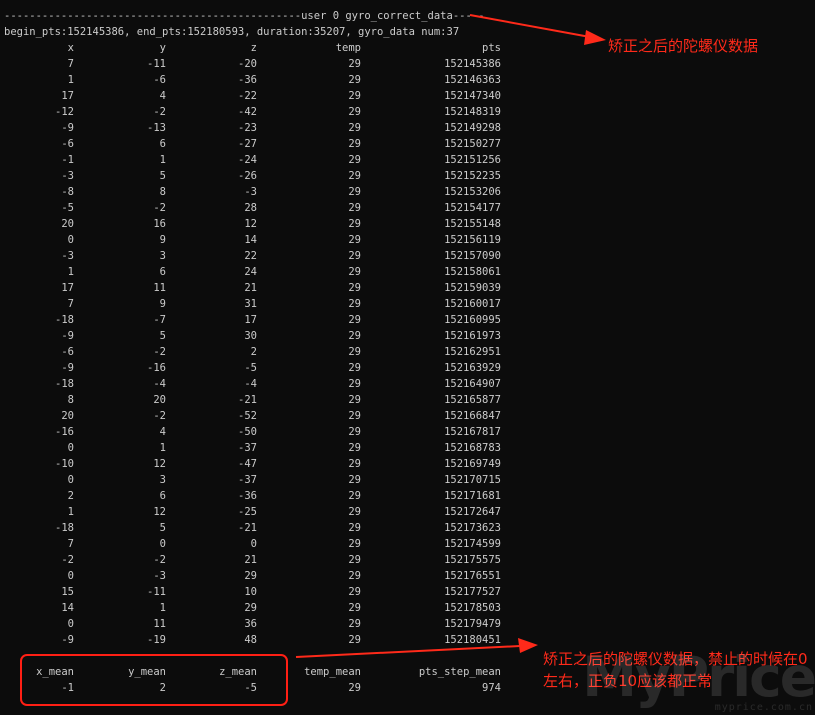 This screenshot has height=715, width=815. Describe the element at coordinates (247, 480) in the screenshot. I see `z-value: -37` at that location.